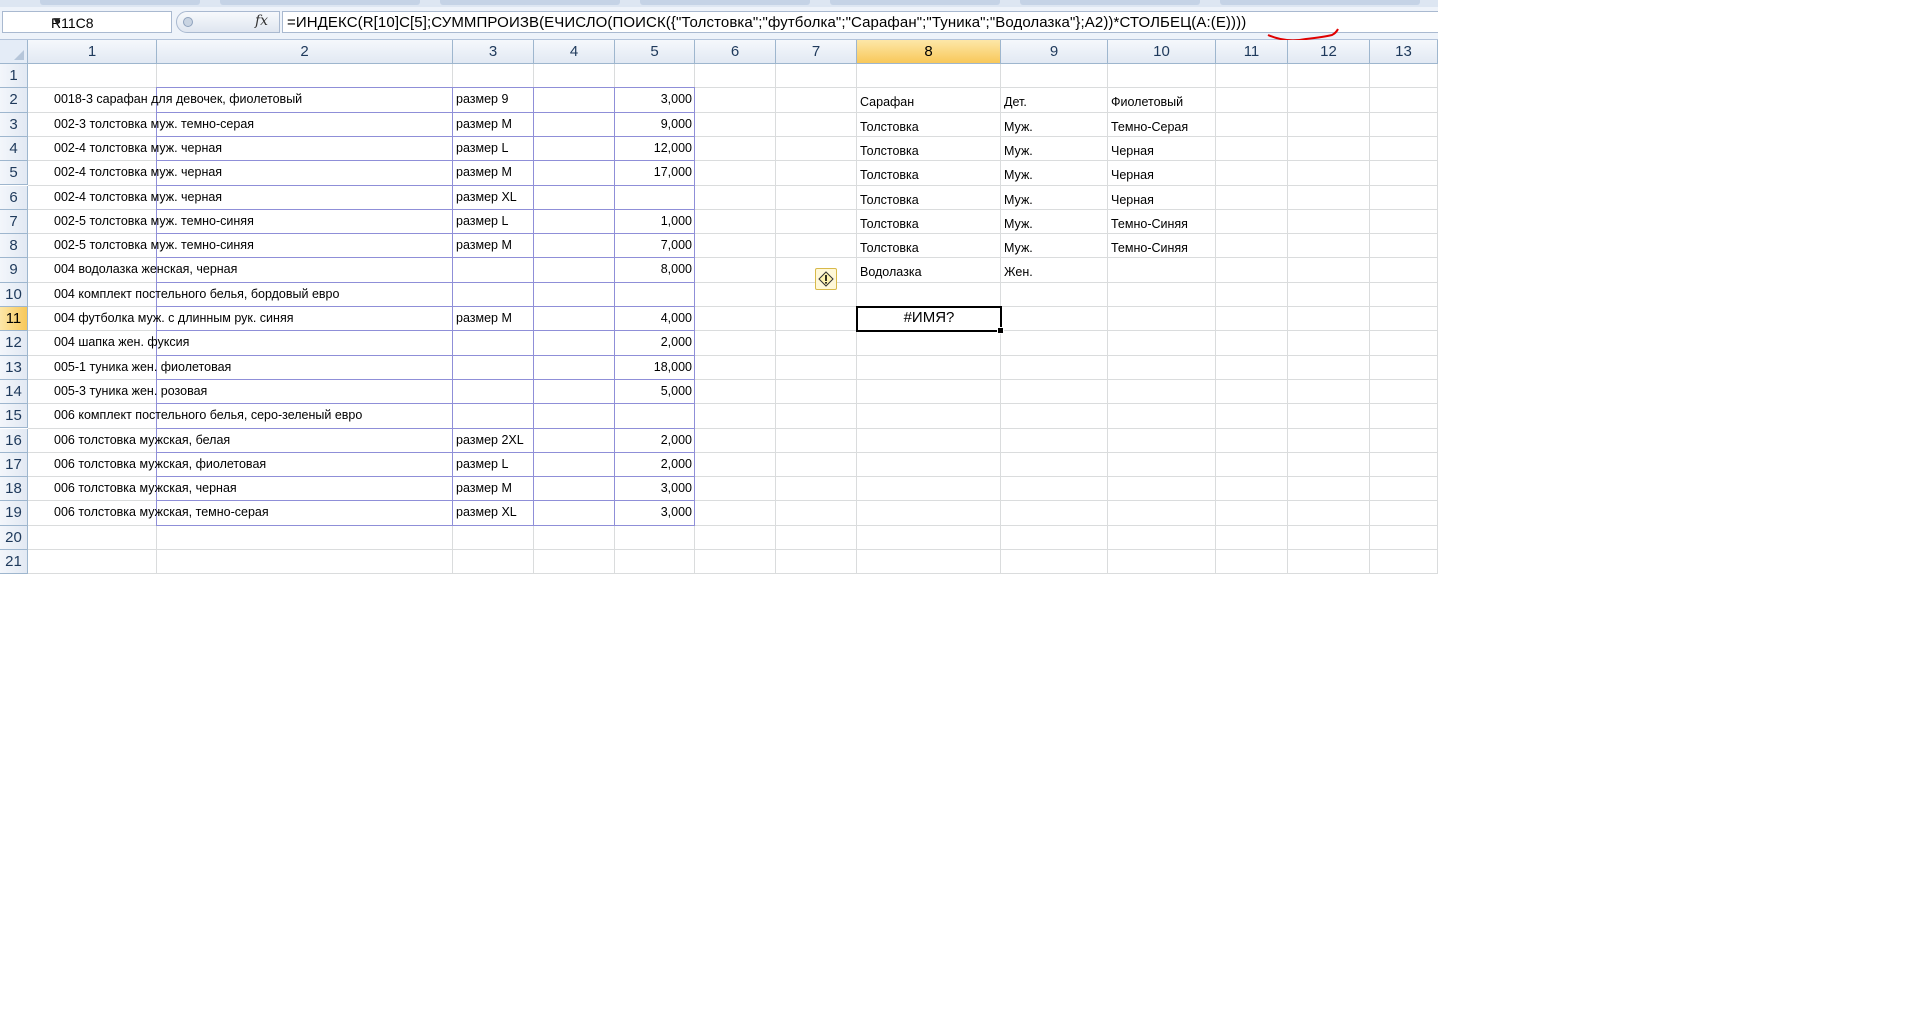  What do you see at coordinates (1054, 52) in the screenshot?
I see `column-header-9: 9` at bounding box center [1054, 52].